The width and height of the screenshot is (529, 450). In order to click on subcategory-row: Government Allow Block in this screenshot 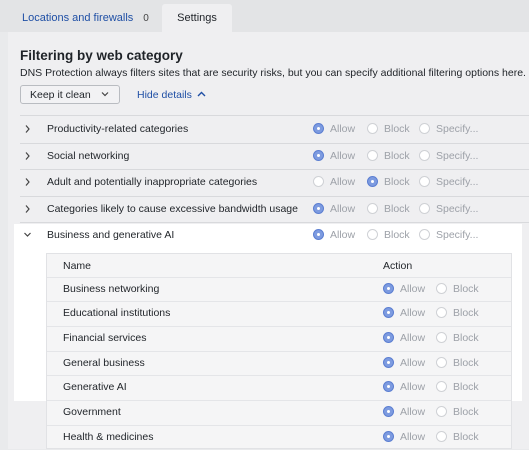, I will do `click(279, 413)`.